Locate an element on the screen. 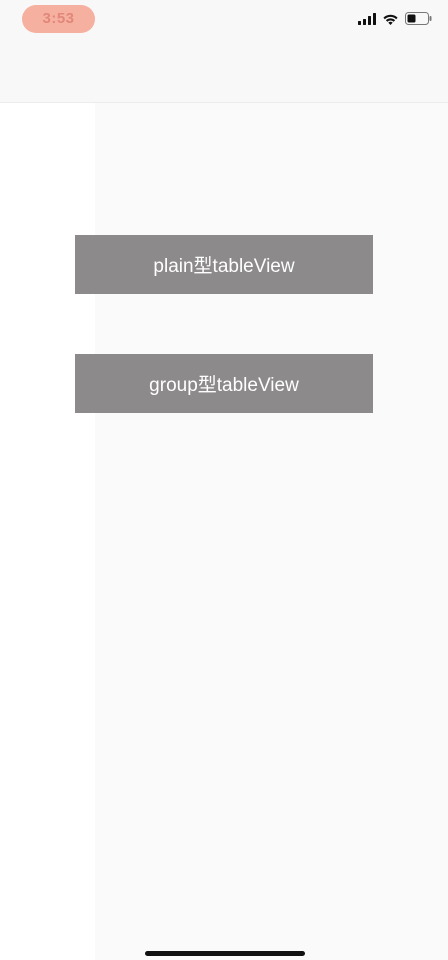 The height and width of the screenshot is (960, 448). status-icons is located at coordinates (395, 21).